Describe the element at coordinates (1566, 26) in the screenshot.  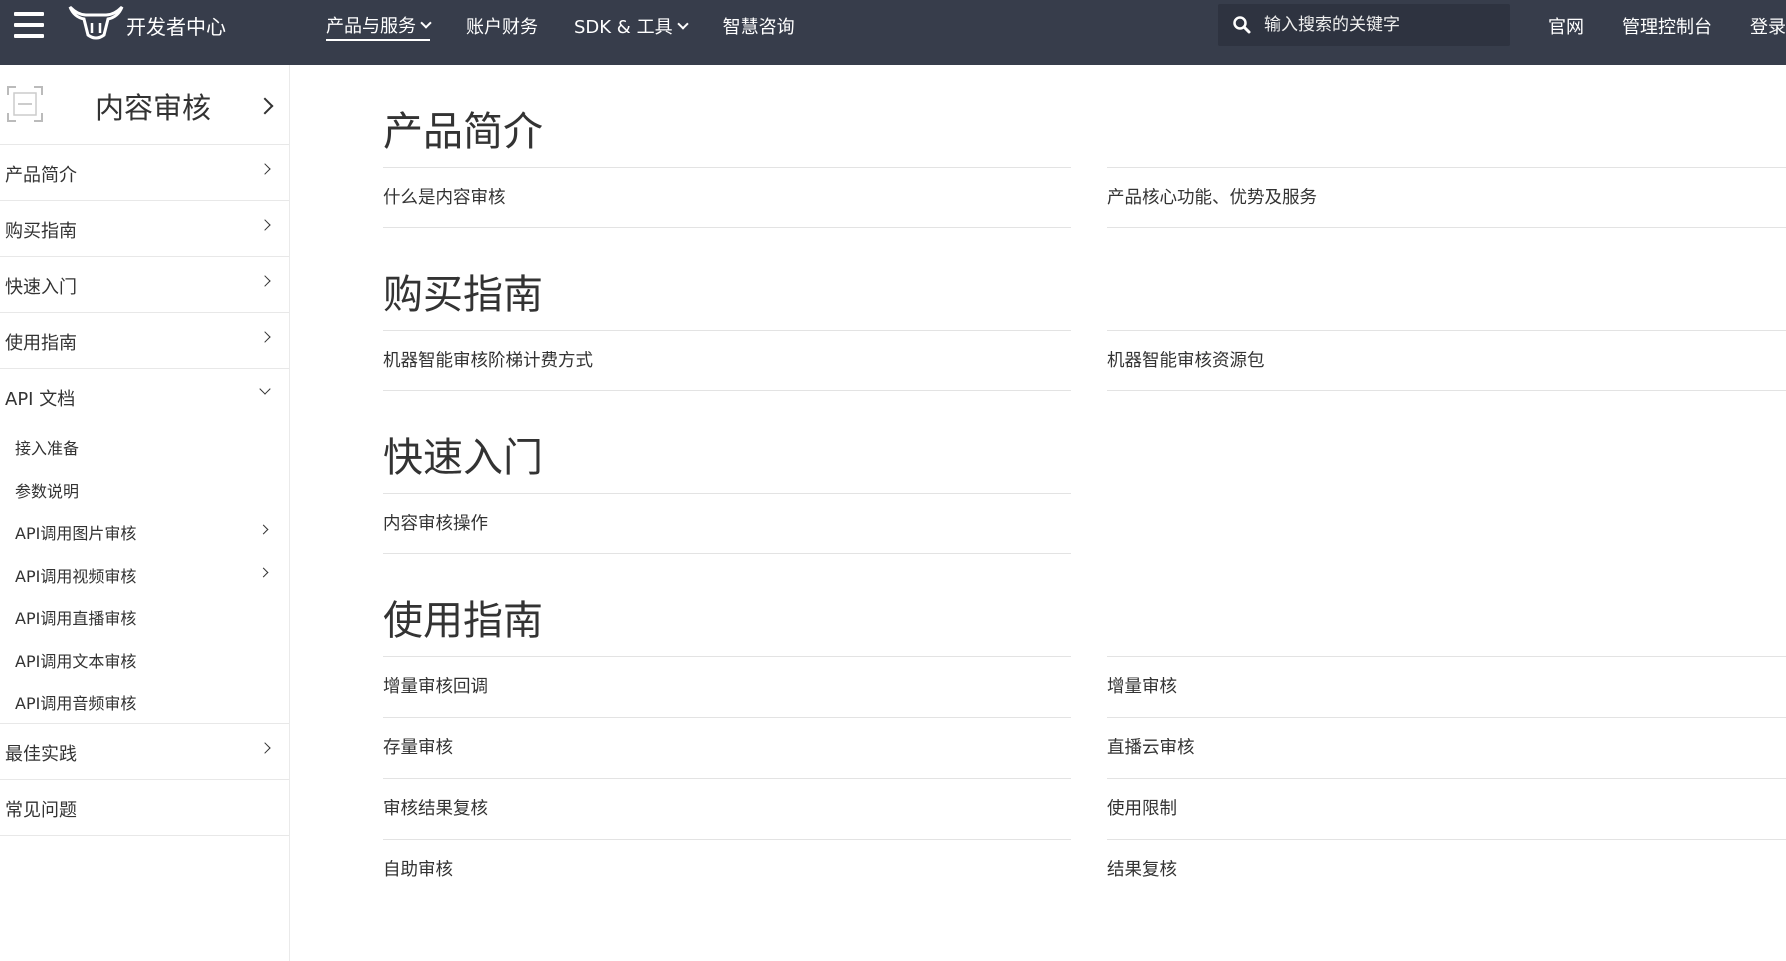
I see `official-site-link: 官网` at that location.